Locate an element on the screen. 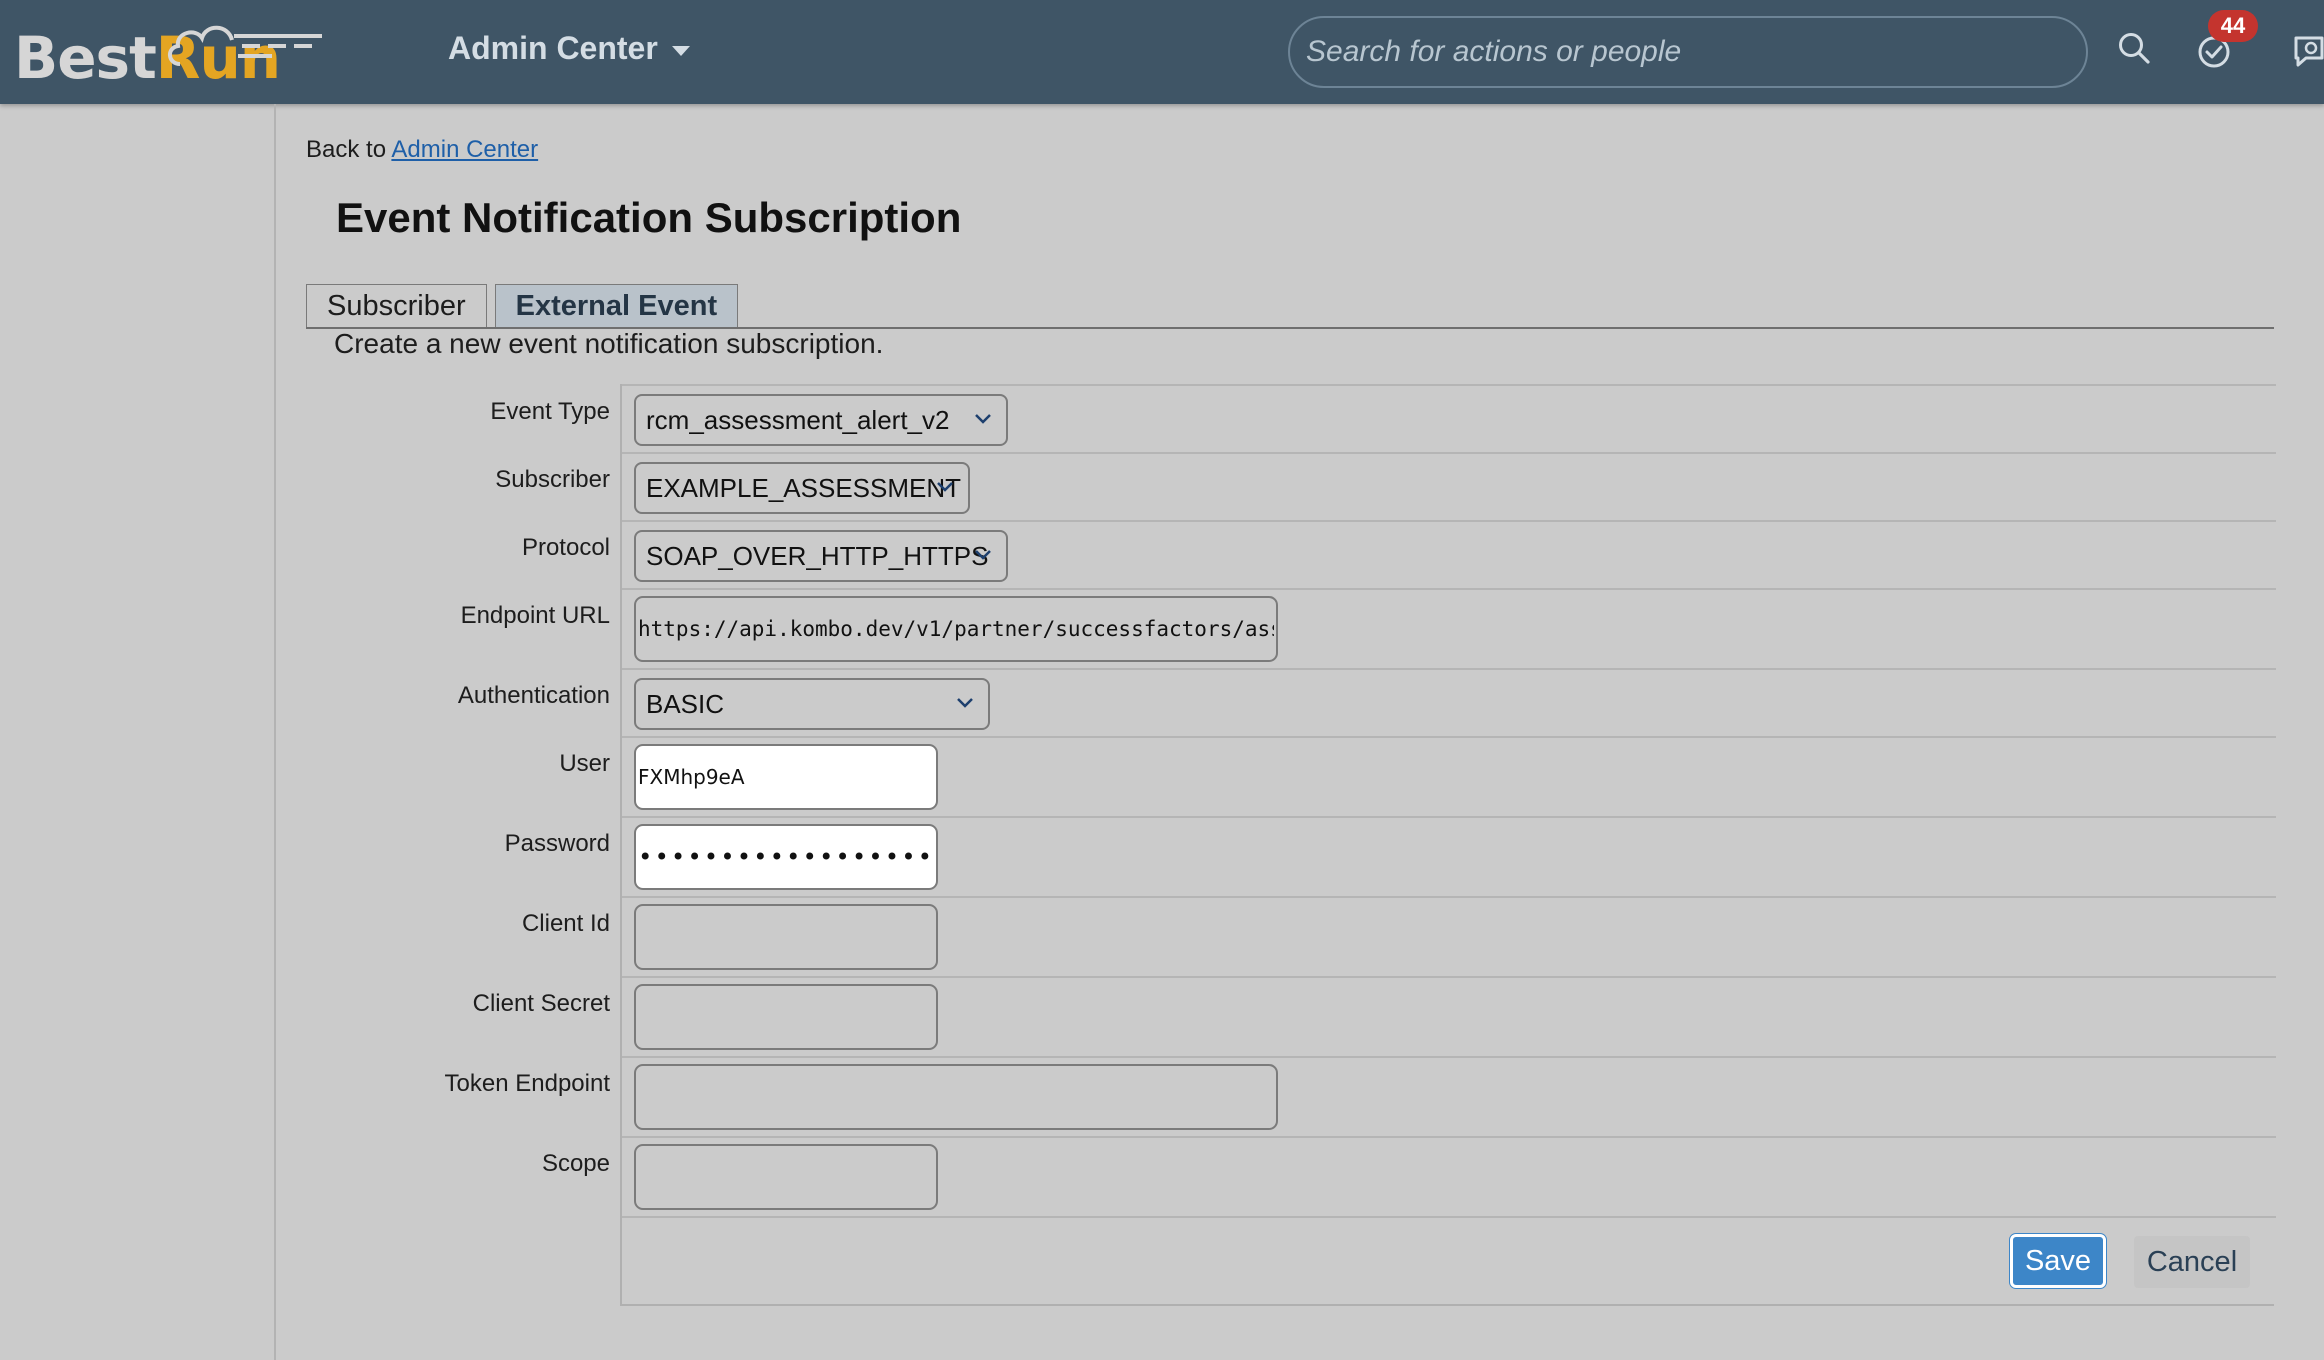  event-type-select: rcm_assessment_alert_v2 is located at coordinates (821, 420).